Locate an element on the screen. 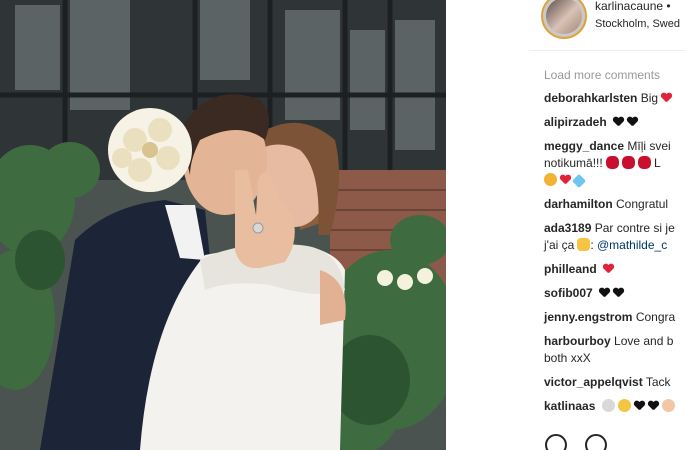  comment-username: meggy_dance is located at coordinates (584, 146).